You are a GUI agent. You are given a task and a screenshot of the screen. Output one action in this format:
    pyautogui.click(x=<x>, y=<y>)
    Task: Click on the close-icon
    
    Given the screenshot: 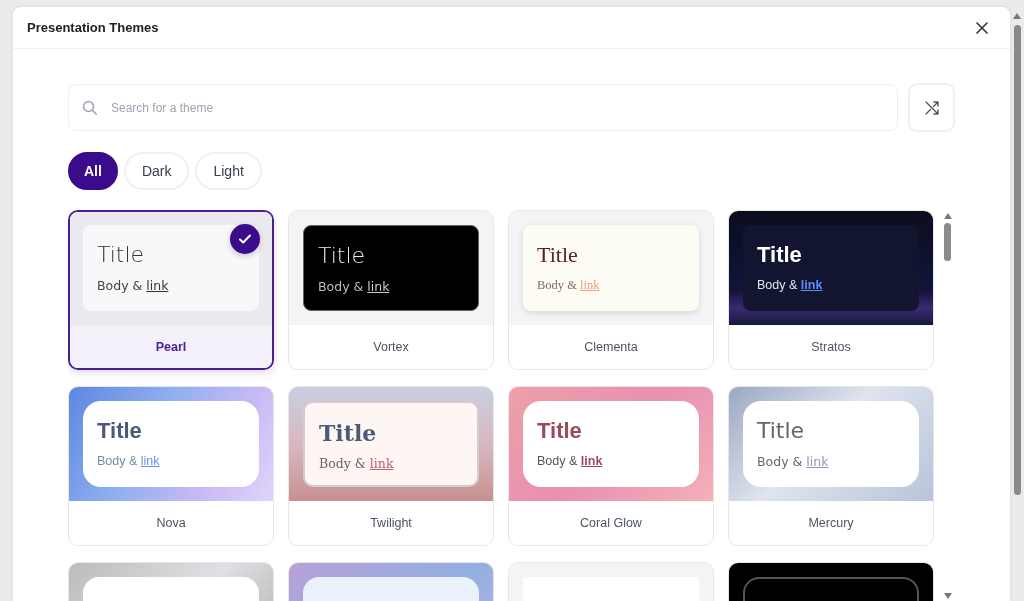 What is the action you would take?
    pyautogui.click(x=982, y=27)
    